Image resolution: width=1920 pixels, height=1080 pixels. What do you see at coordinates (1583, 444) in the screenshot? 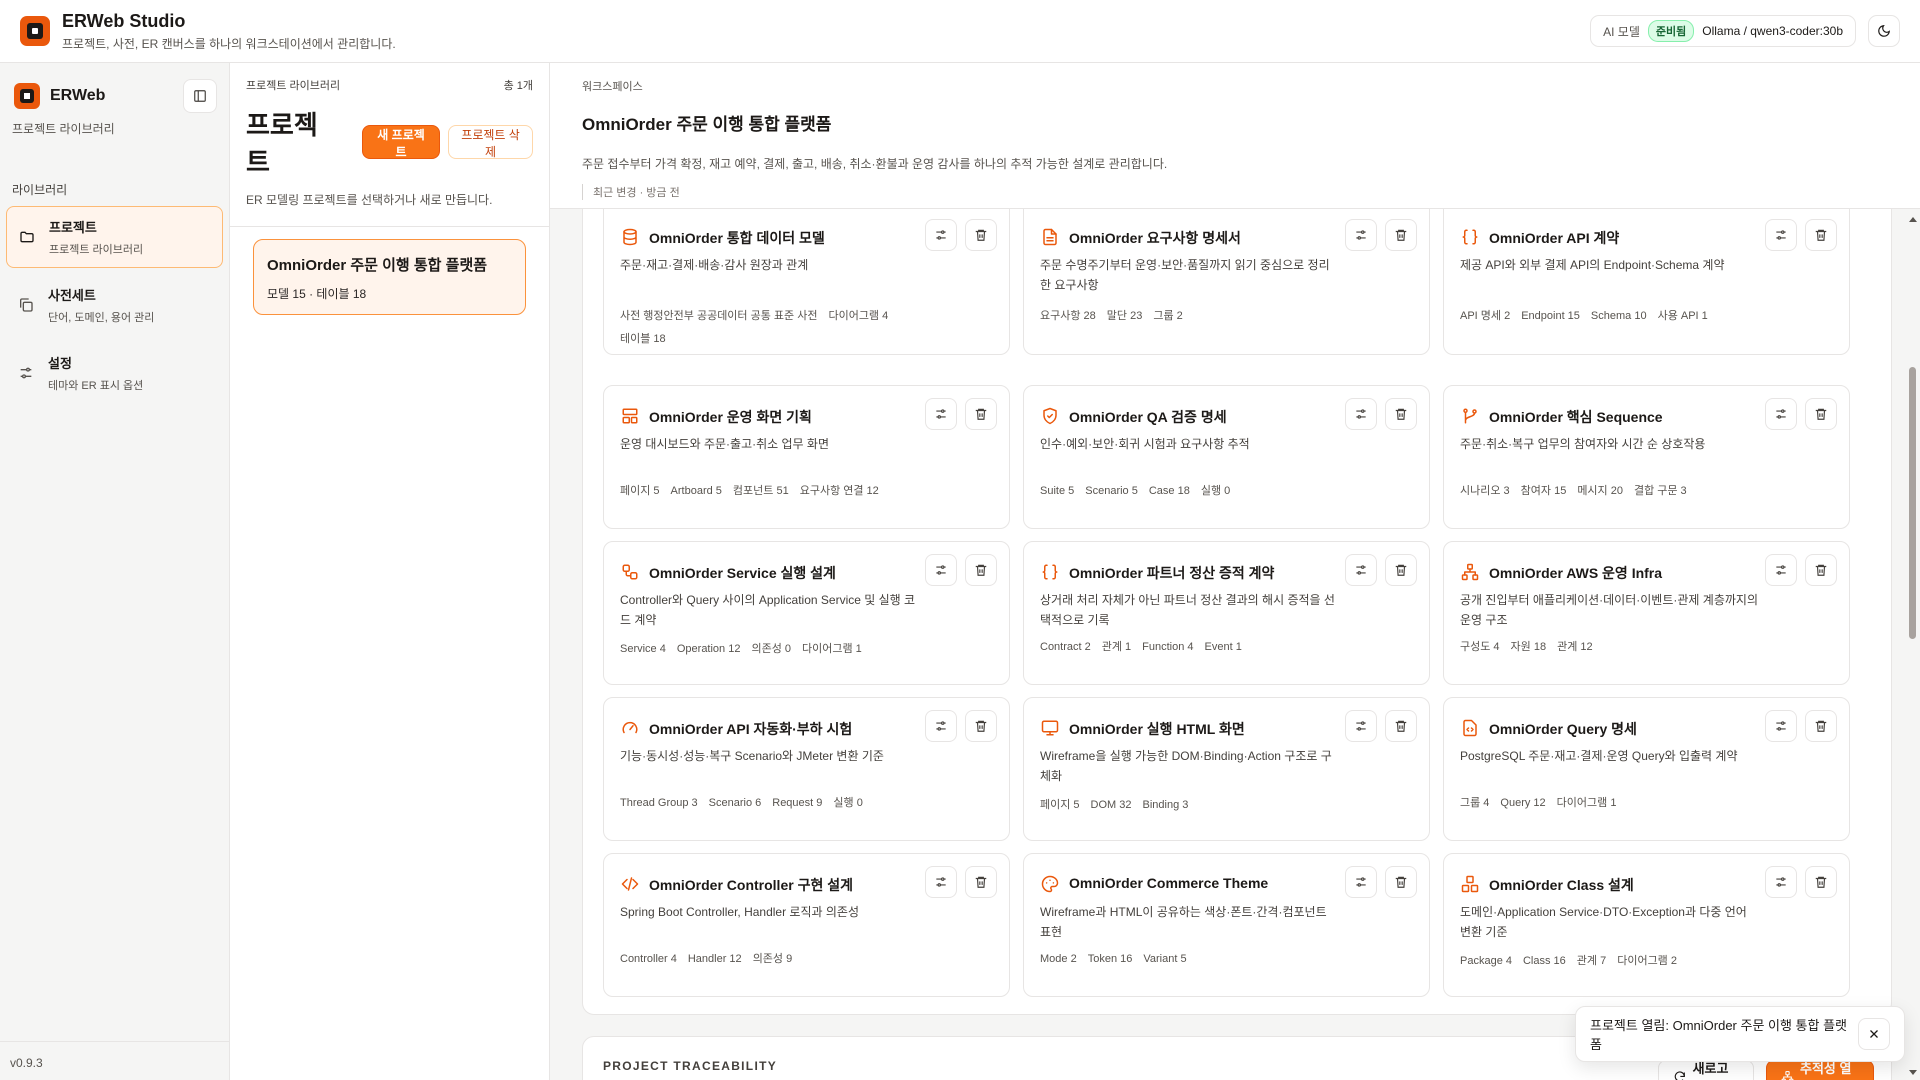
I see `card-description: 주문·취소·복구 업무의 참여자와 시간 순 상호작용` at bounding box center [1583, 444].